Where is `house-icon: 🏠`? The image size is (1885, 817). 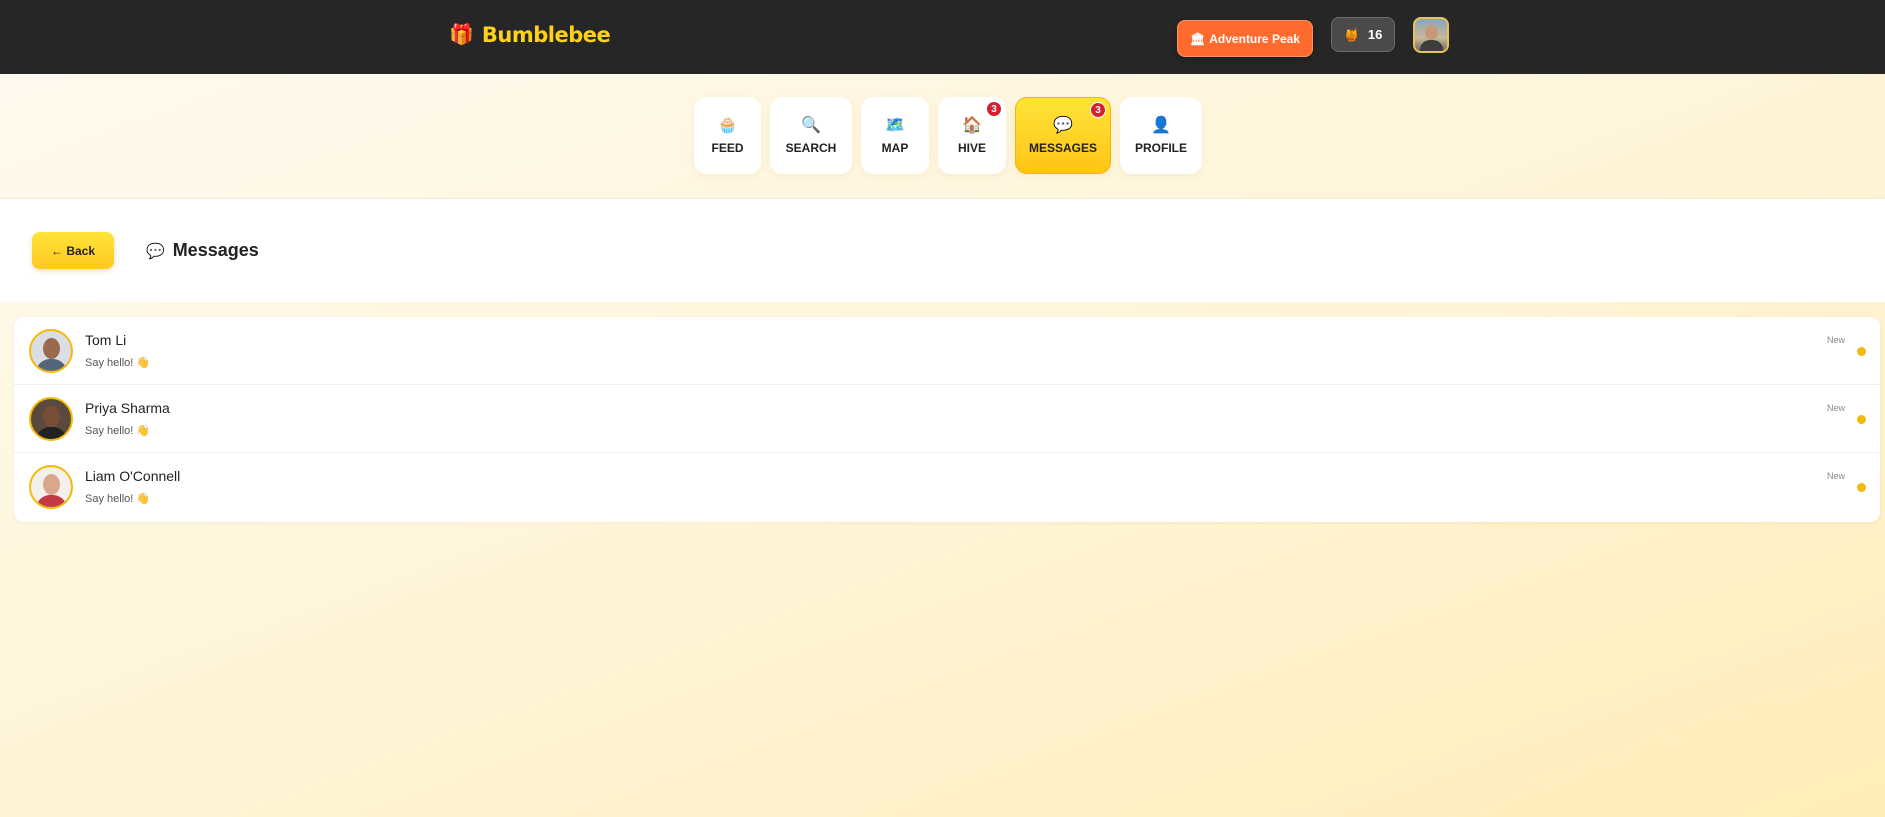
house-icon: 🏠 is located at coordinates (972, 125).